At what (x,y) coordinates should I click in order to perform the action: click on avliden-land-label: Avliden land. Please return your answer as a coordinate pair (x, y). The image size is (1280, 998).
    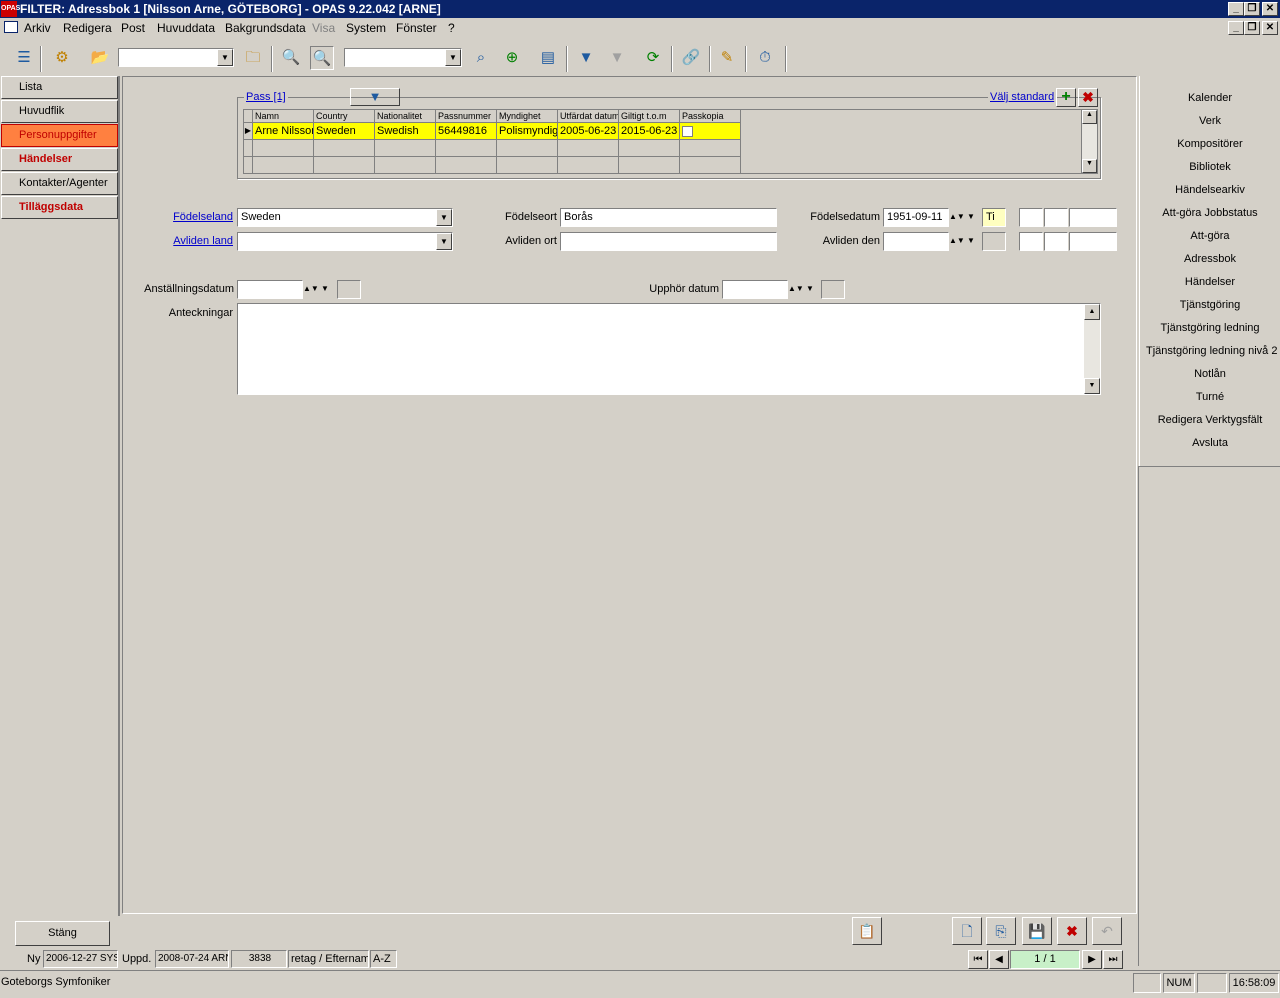
    Looking at the image, I should click on (191, 241).